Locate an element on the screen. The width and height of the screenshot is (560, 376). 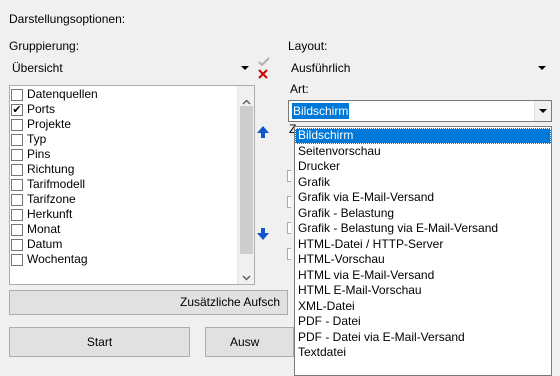
grouping-item-label: Typ is located at coordinates (37, 139).